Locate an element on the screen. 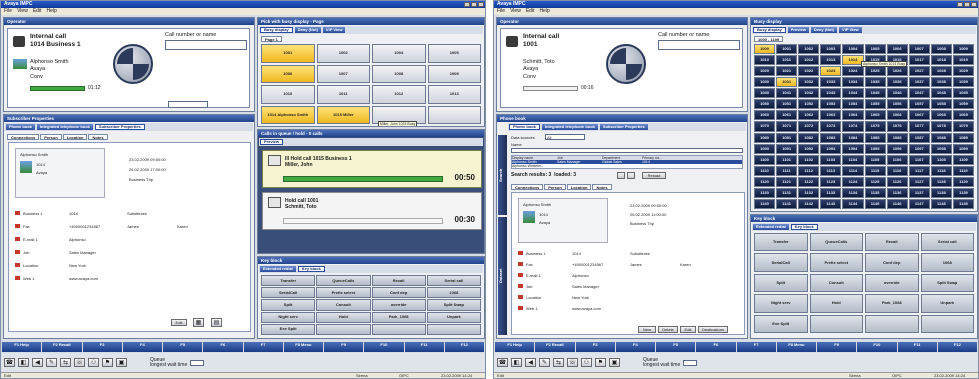 The height and width of the screenshot is (379, 979). busy-key: 1099 is located at coordinates (963, 148).